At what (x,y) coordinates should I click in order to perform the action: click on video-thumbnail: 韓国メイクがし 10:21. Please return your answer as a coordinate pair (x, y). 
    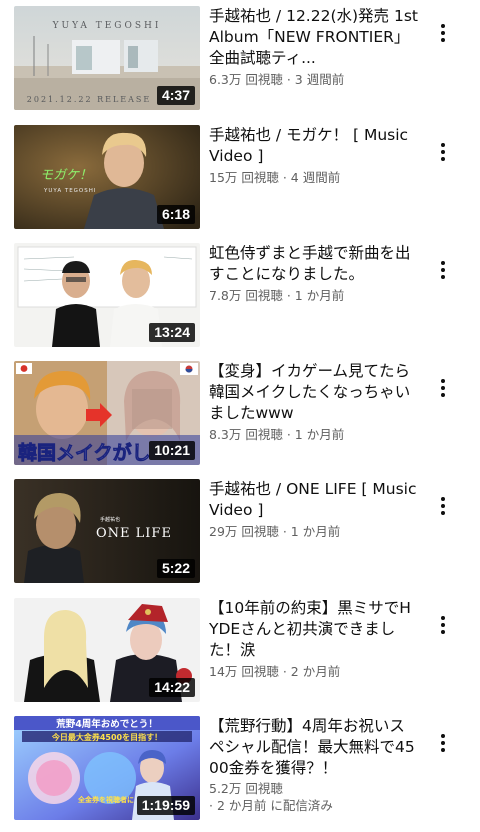
    Looking at the image, I should click on (107, 413).